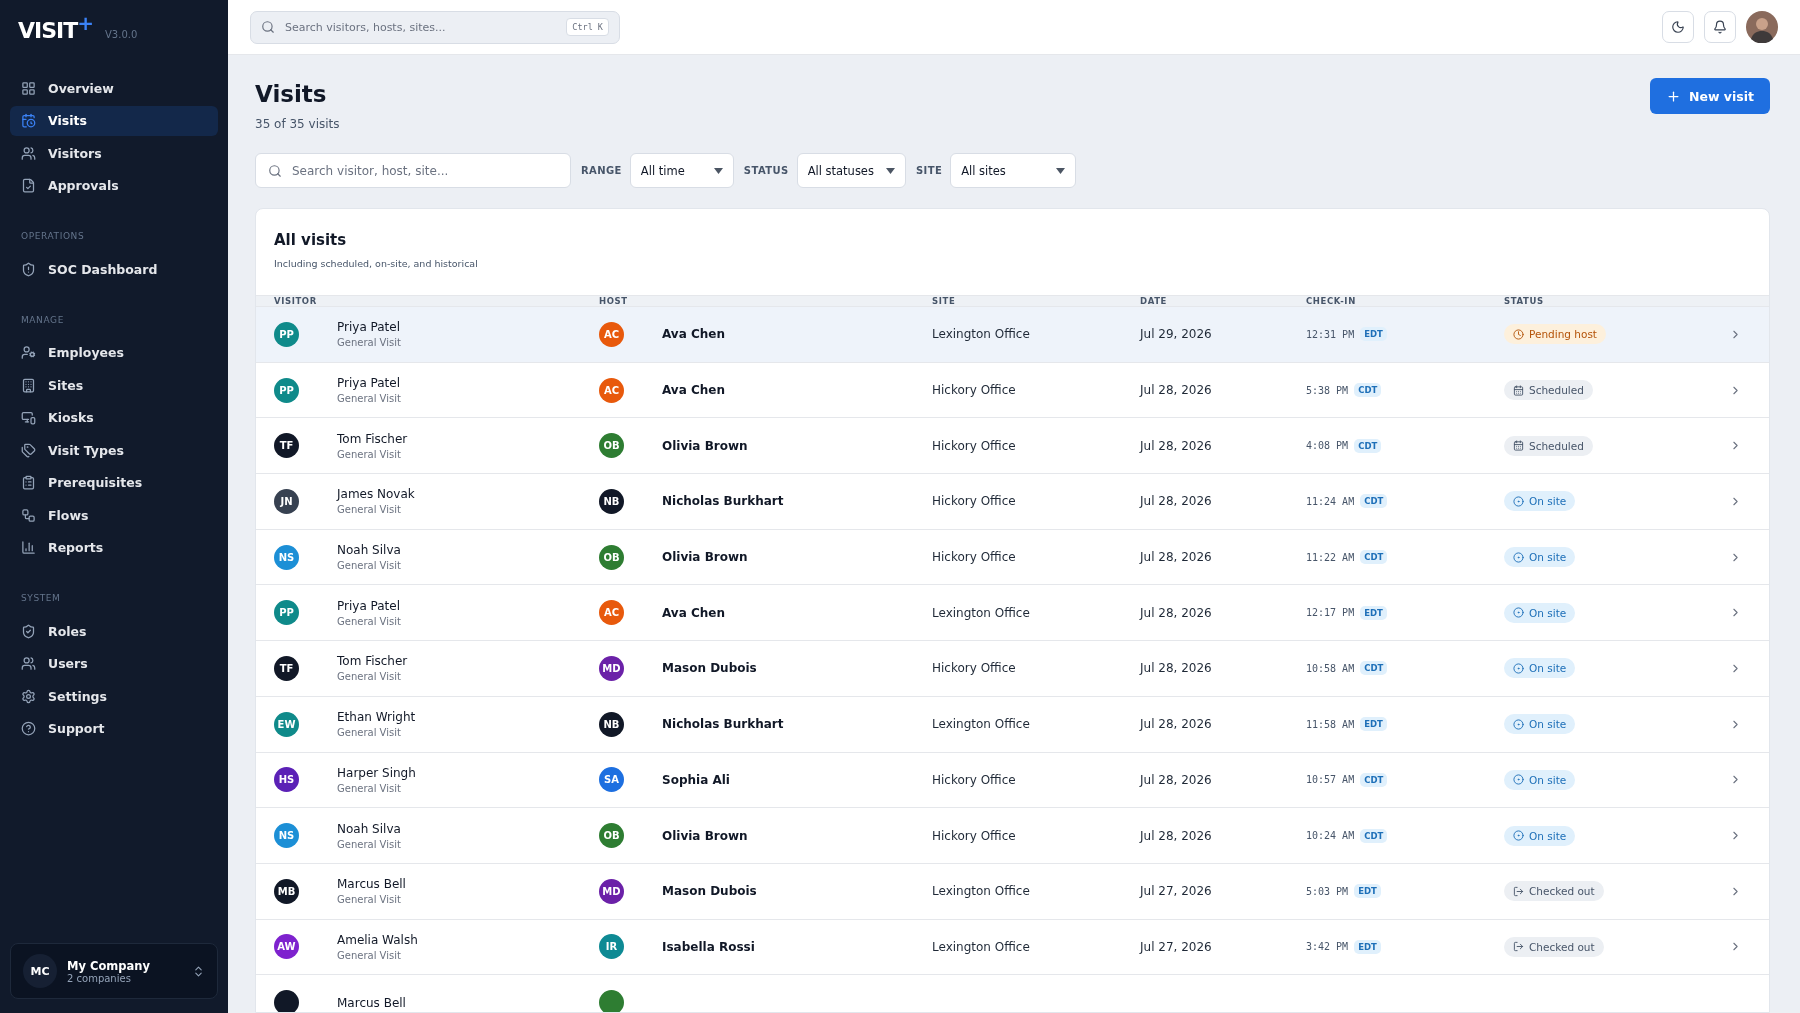 The width and height of the screenshot is (1800, 1013). Describe the element at coordinates (723, 501) in the screenshot. I see `host-name: Nicholas Burkhart` at that location.